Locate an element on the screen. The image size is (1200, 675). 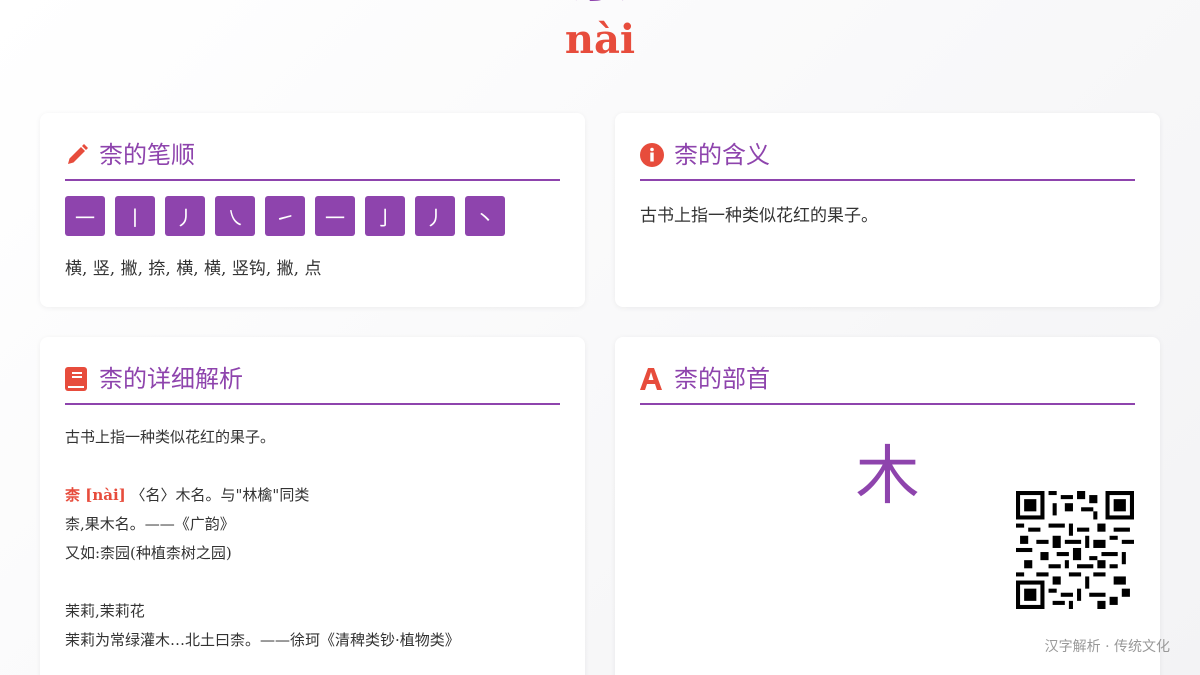
card-title: 柰的含义 is located at coordinates (722, 155).